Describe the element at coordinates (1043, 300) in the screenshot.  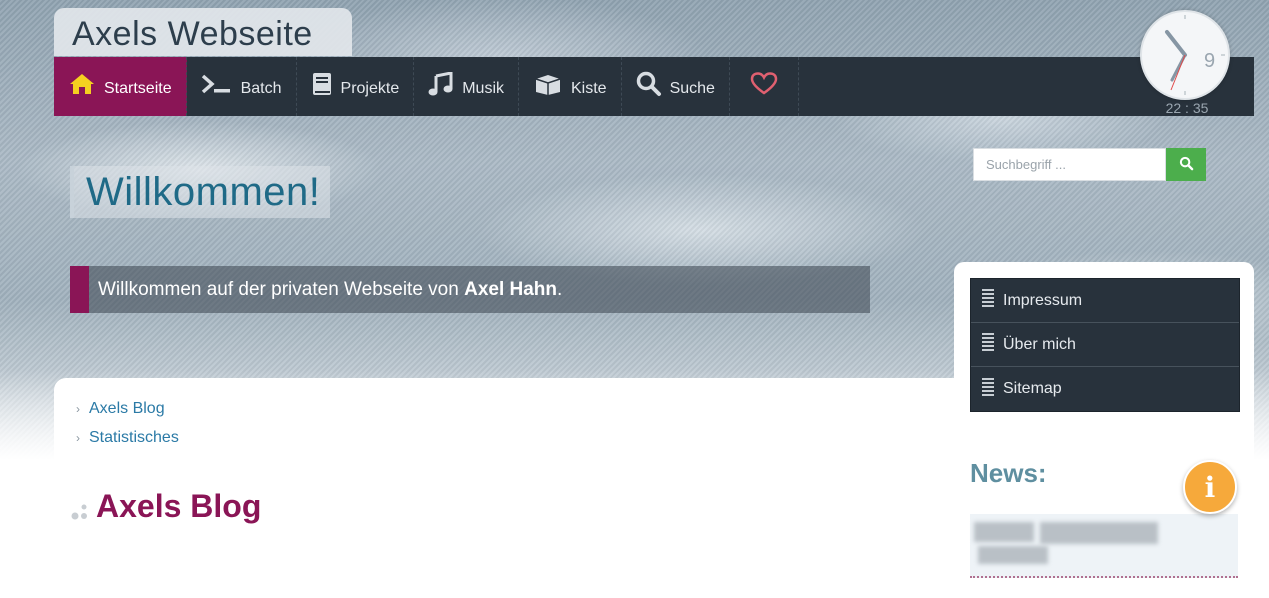
I see `sidebar-item-label: Impressum` at that location.